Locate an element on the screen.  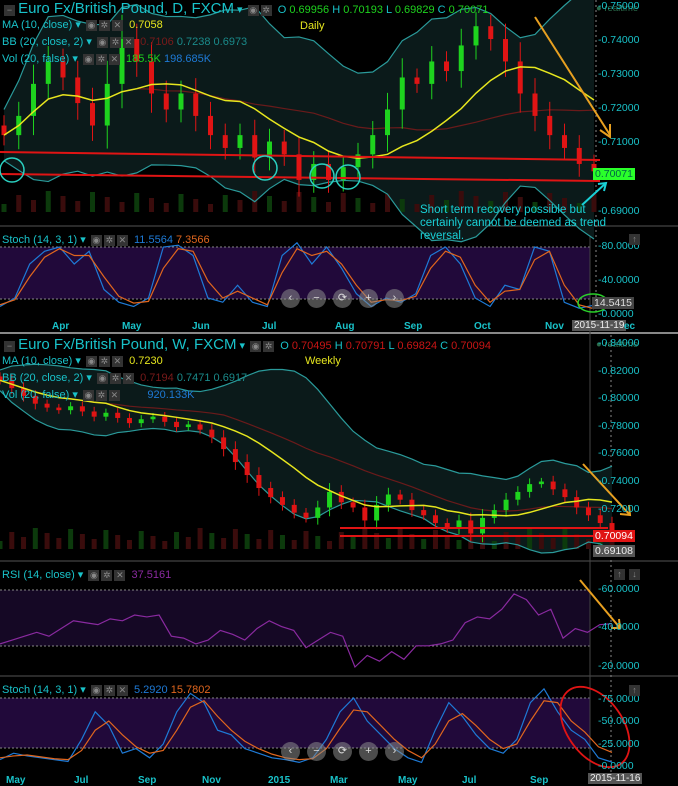
daily-x-tick: Jun is located at coordinates (201, 326).